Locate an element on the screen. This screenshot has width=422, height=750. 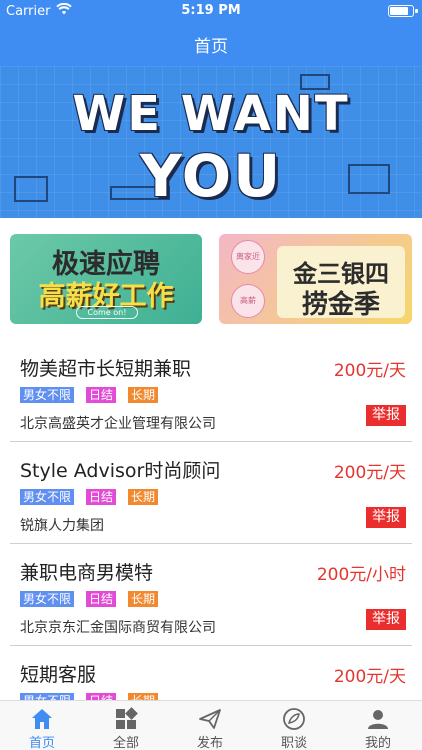
job-title: Style Advisor时尚顾问 is located at coordinates (120, 471).